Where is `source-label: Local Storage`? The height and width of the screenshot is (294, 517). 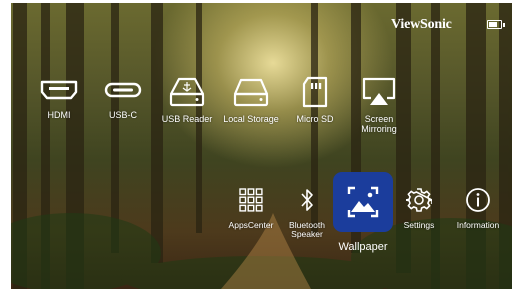 source-label: Local Storage is located at coordinates (251, 119).